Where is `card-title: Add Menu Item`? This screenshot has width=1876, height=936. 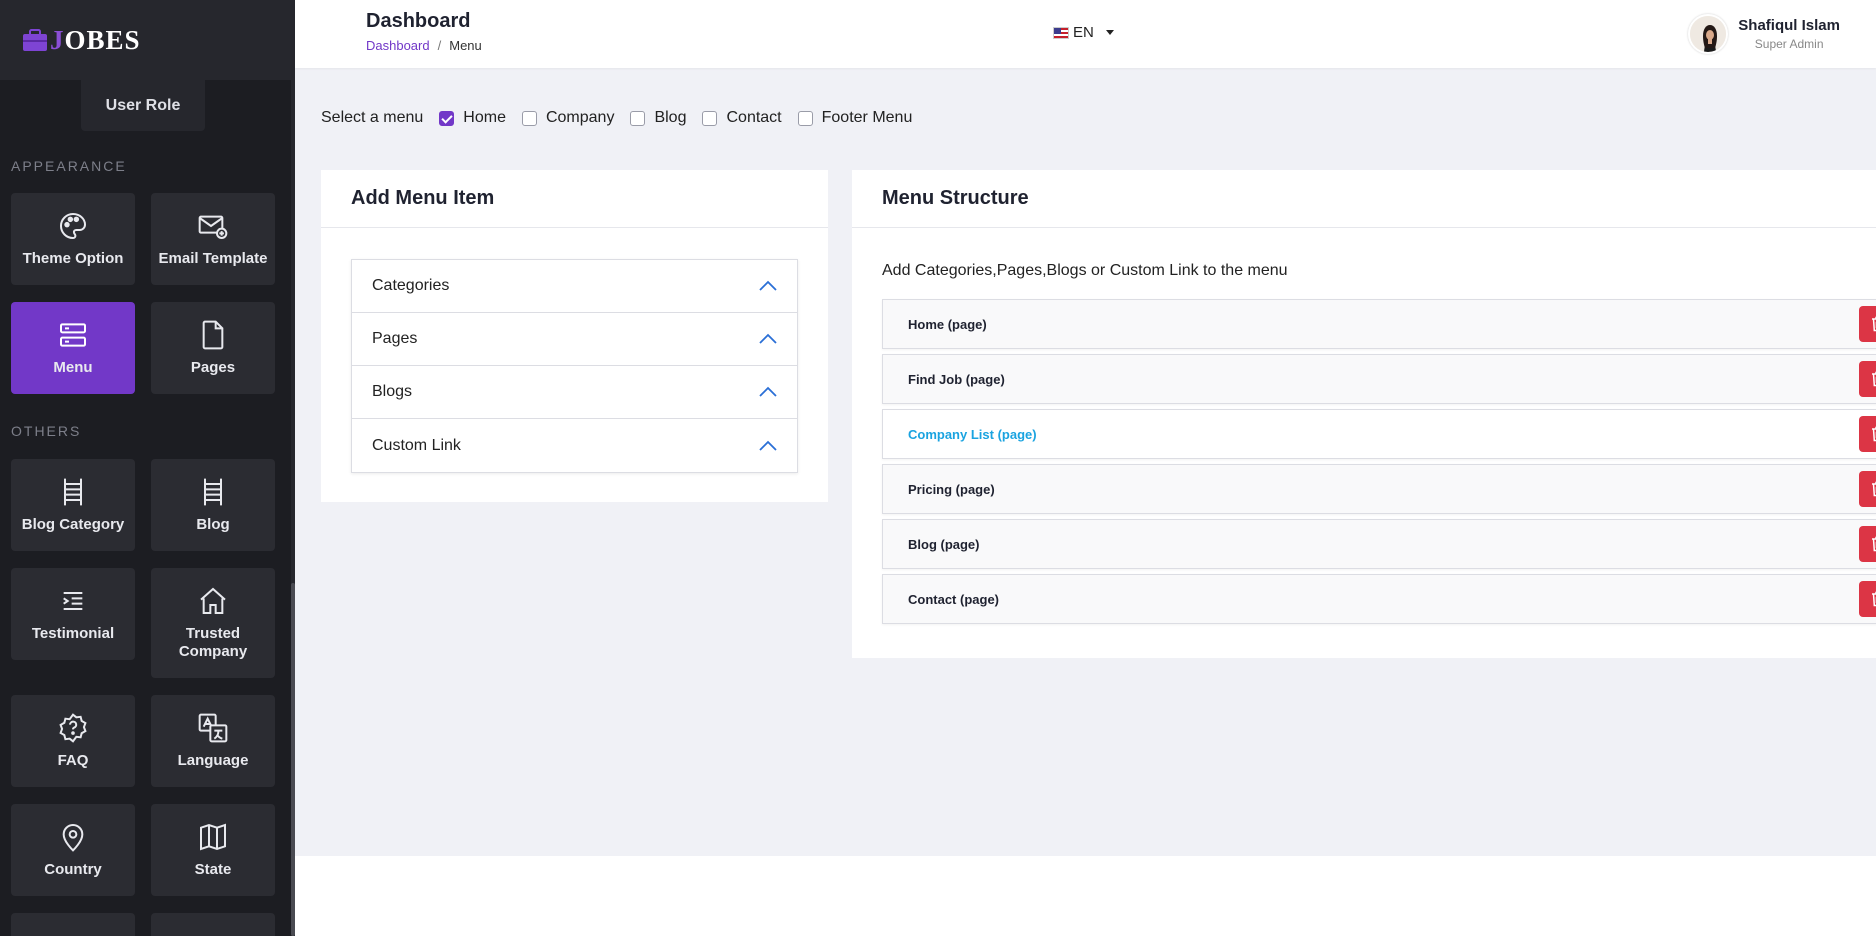 card-title: Add Menu Item is located at coordinates (574, 199).